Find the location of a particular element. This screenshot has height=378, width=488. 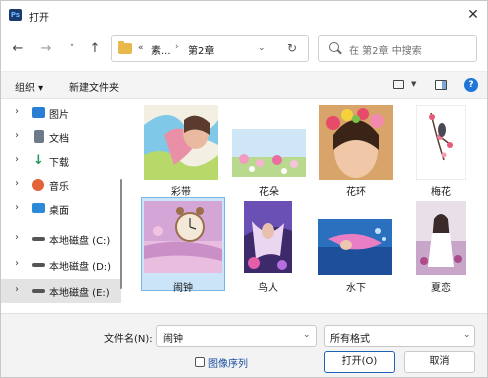

sidebar-item-downloads: › ↓ 下载 is located at coordinates (61, 161).